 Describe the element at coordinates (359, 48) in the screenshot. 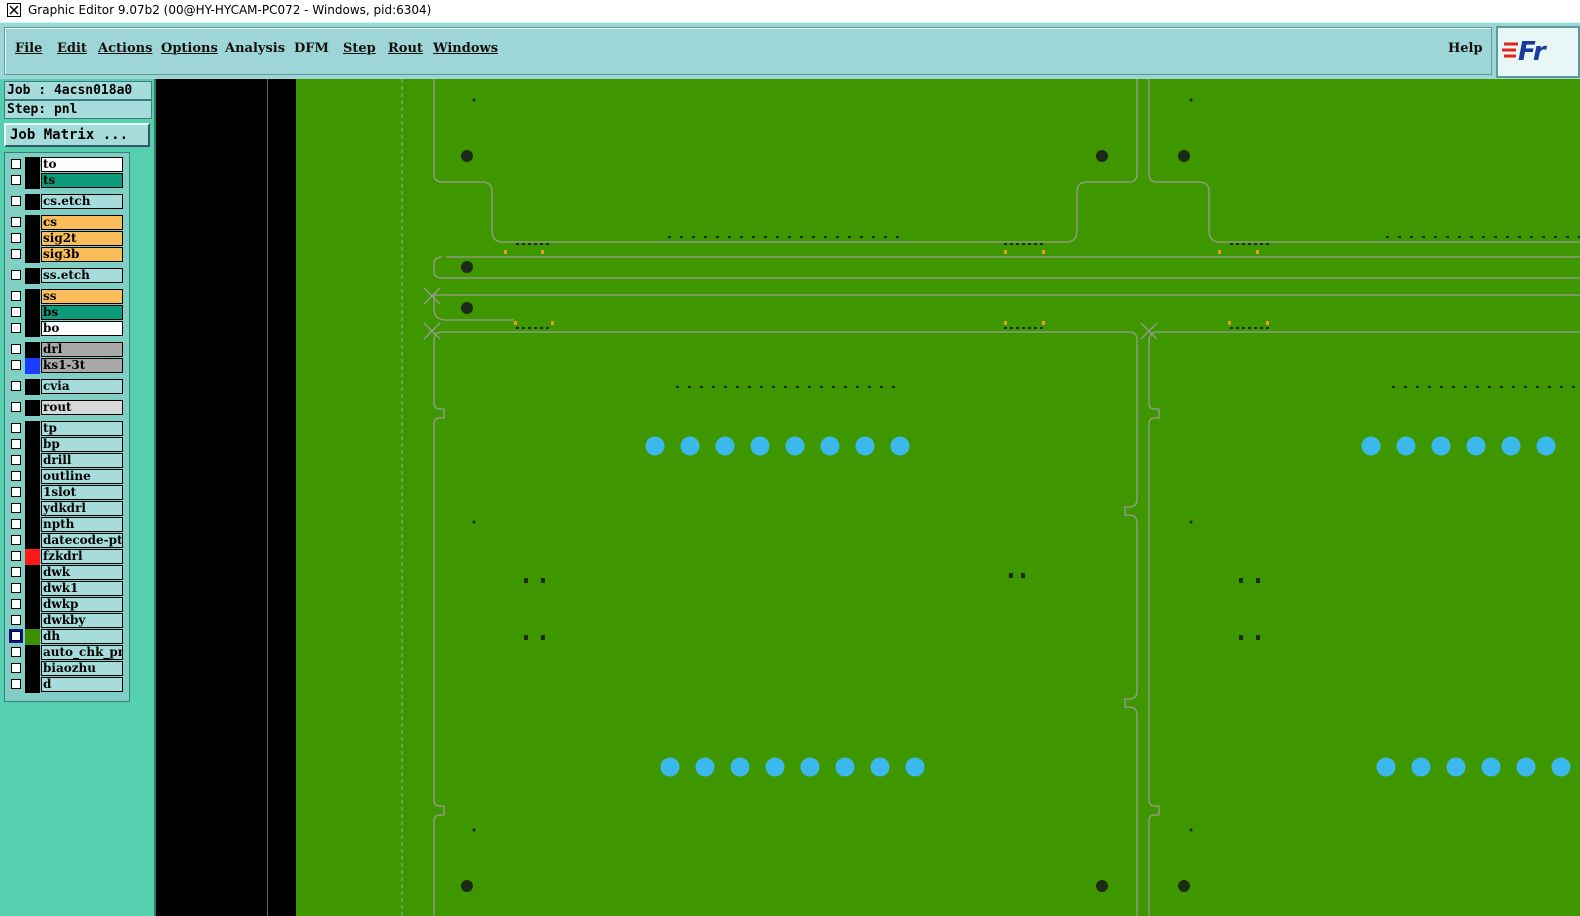

I see `menu-step: Step` at that location.